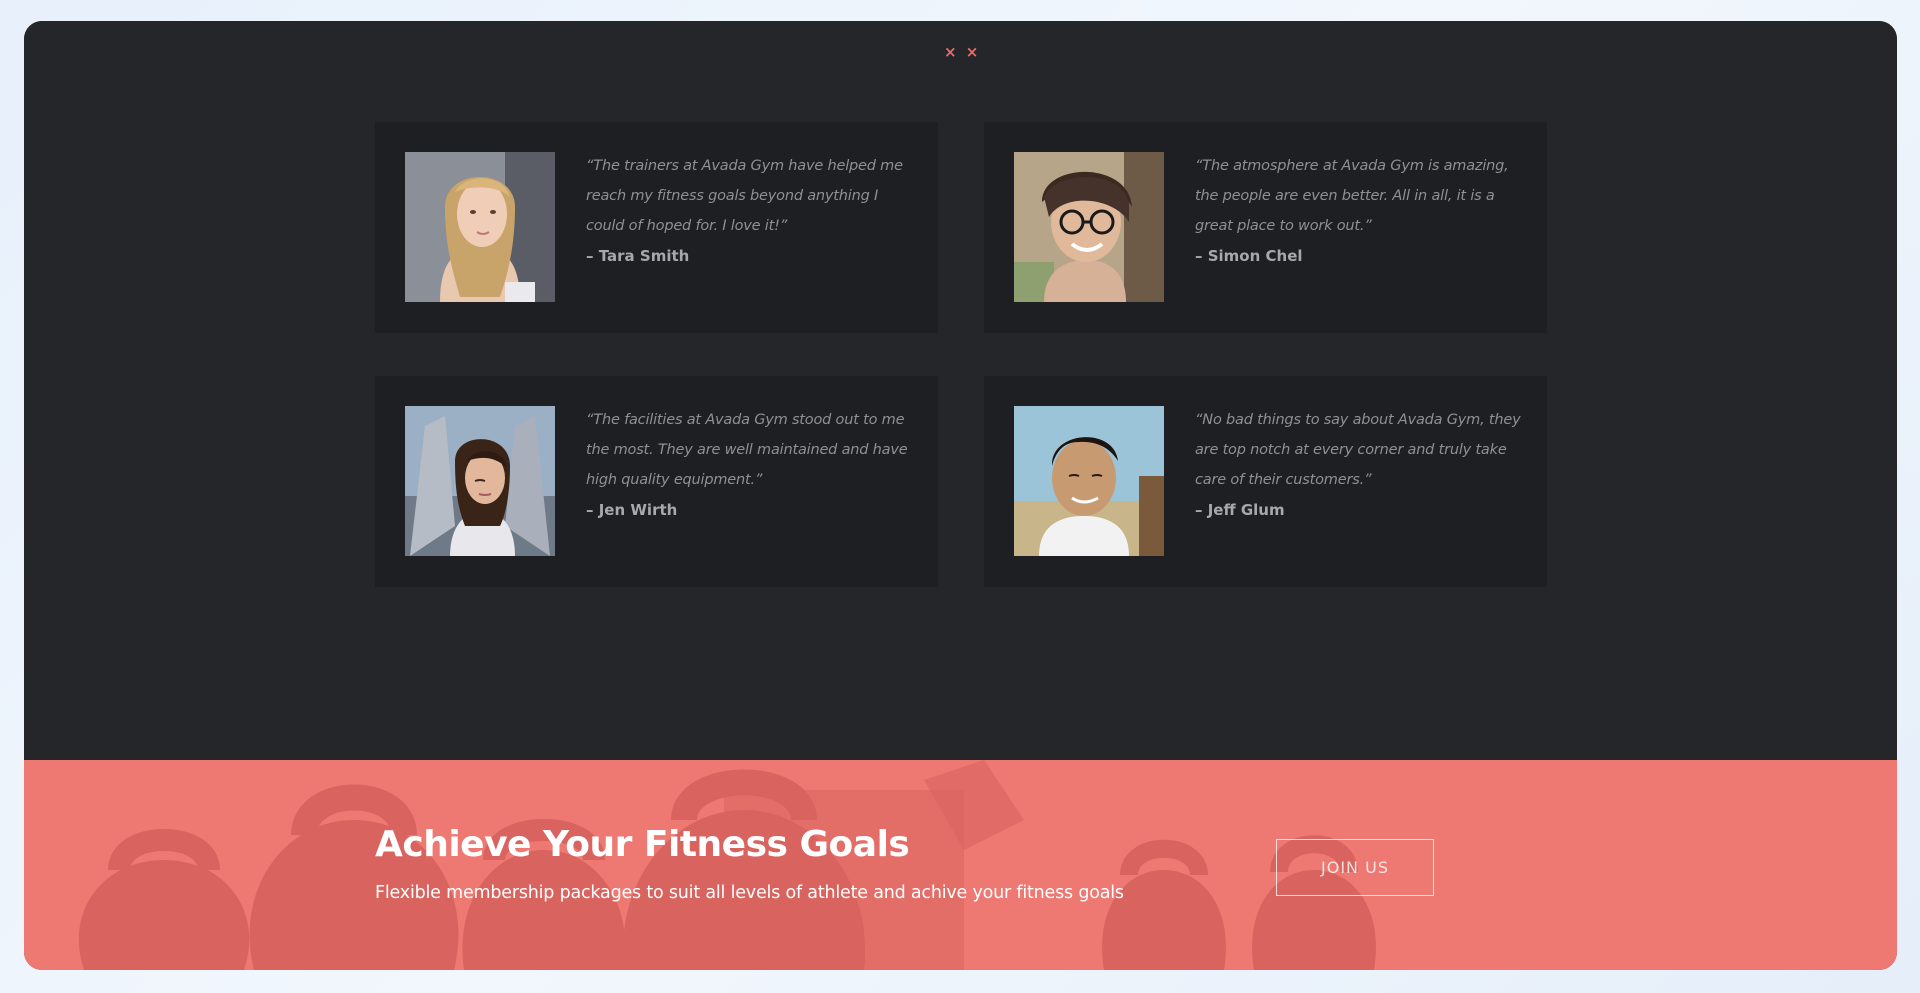 The width and height of the screenshot is (1920, 993). Describe the element at coordinates (480, 227) in the screenshot. I see `woman-blonde-portrait-icon` at that location.